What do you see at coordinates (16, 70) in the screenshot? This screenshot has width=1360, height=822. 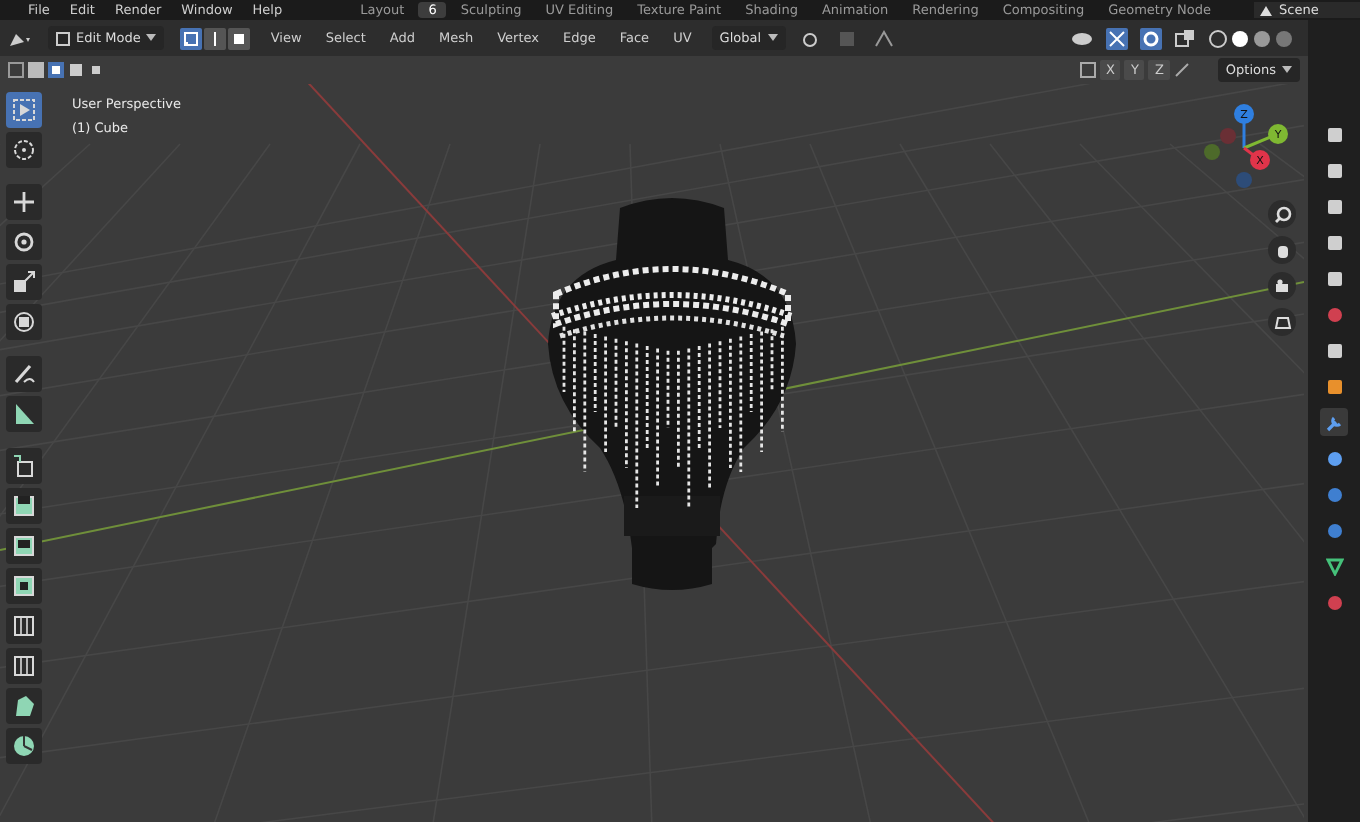 I see `select-box-icon` at bounding box center [16, 70].